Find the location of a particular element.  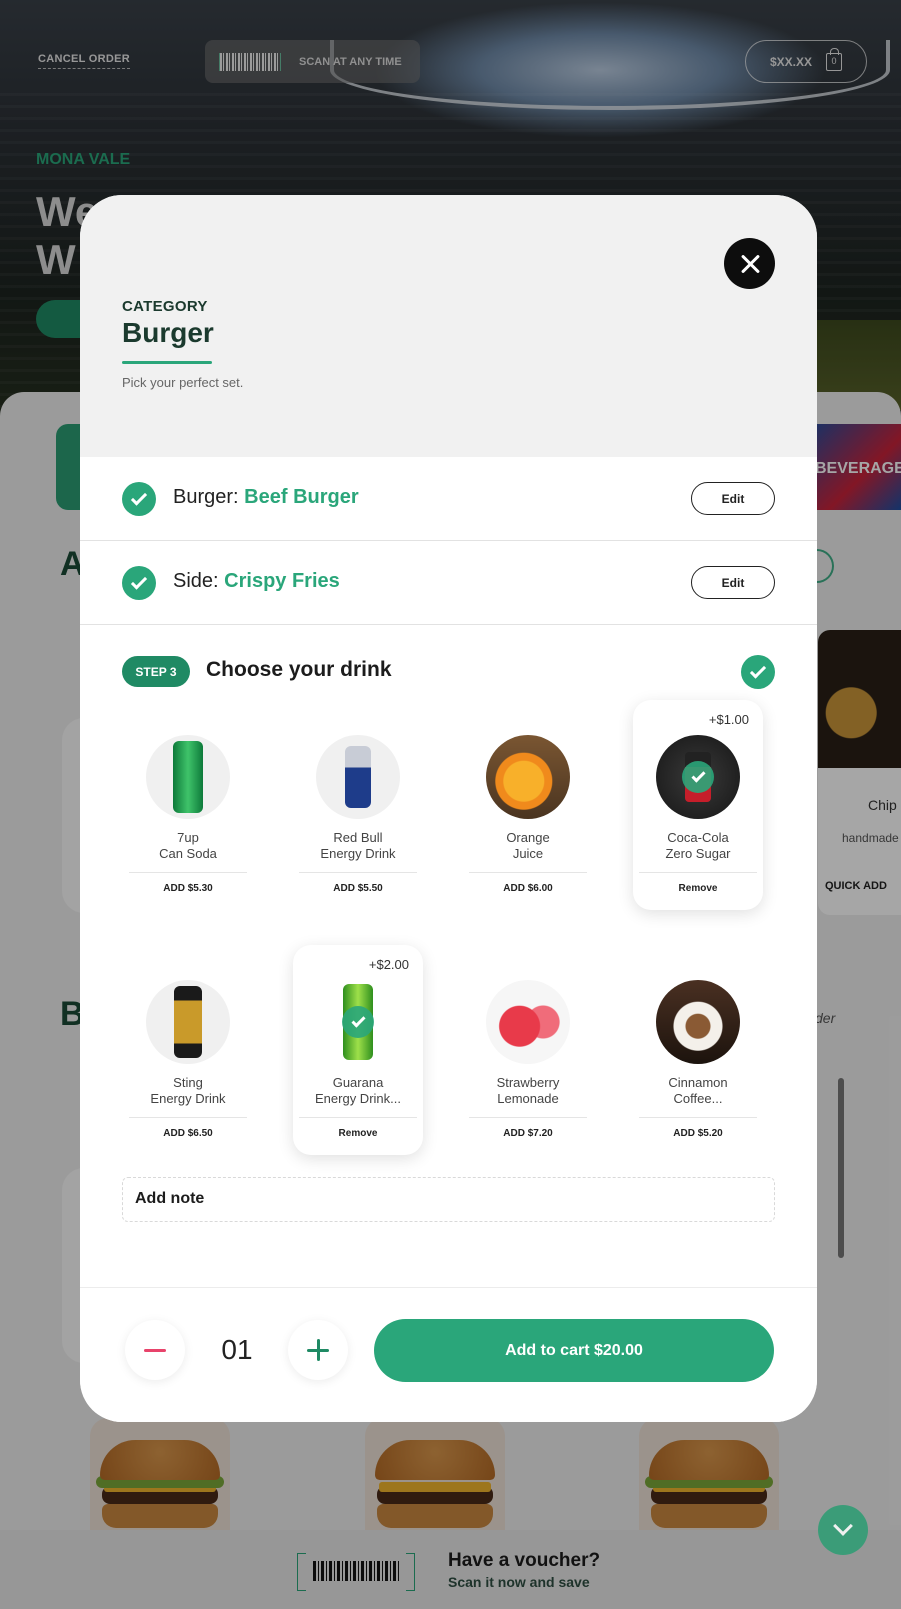

add-note-label: Add note is located at coordinates (170, 1198).